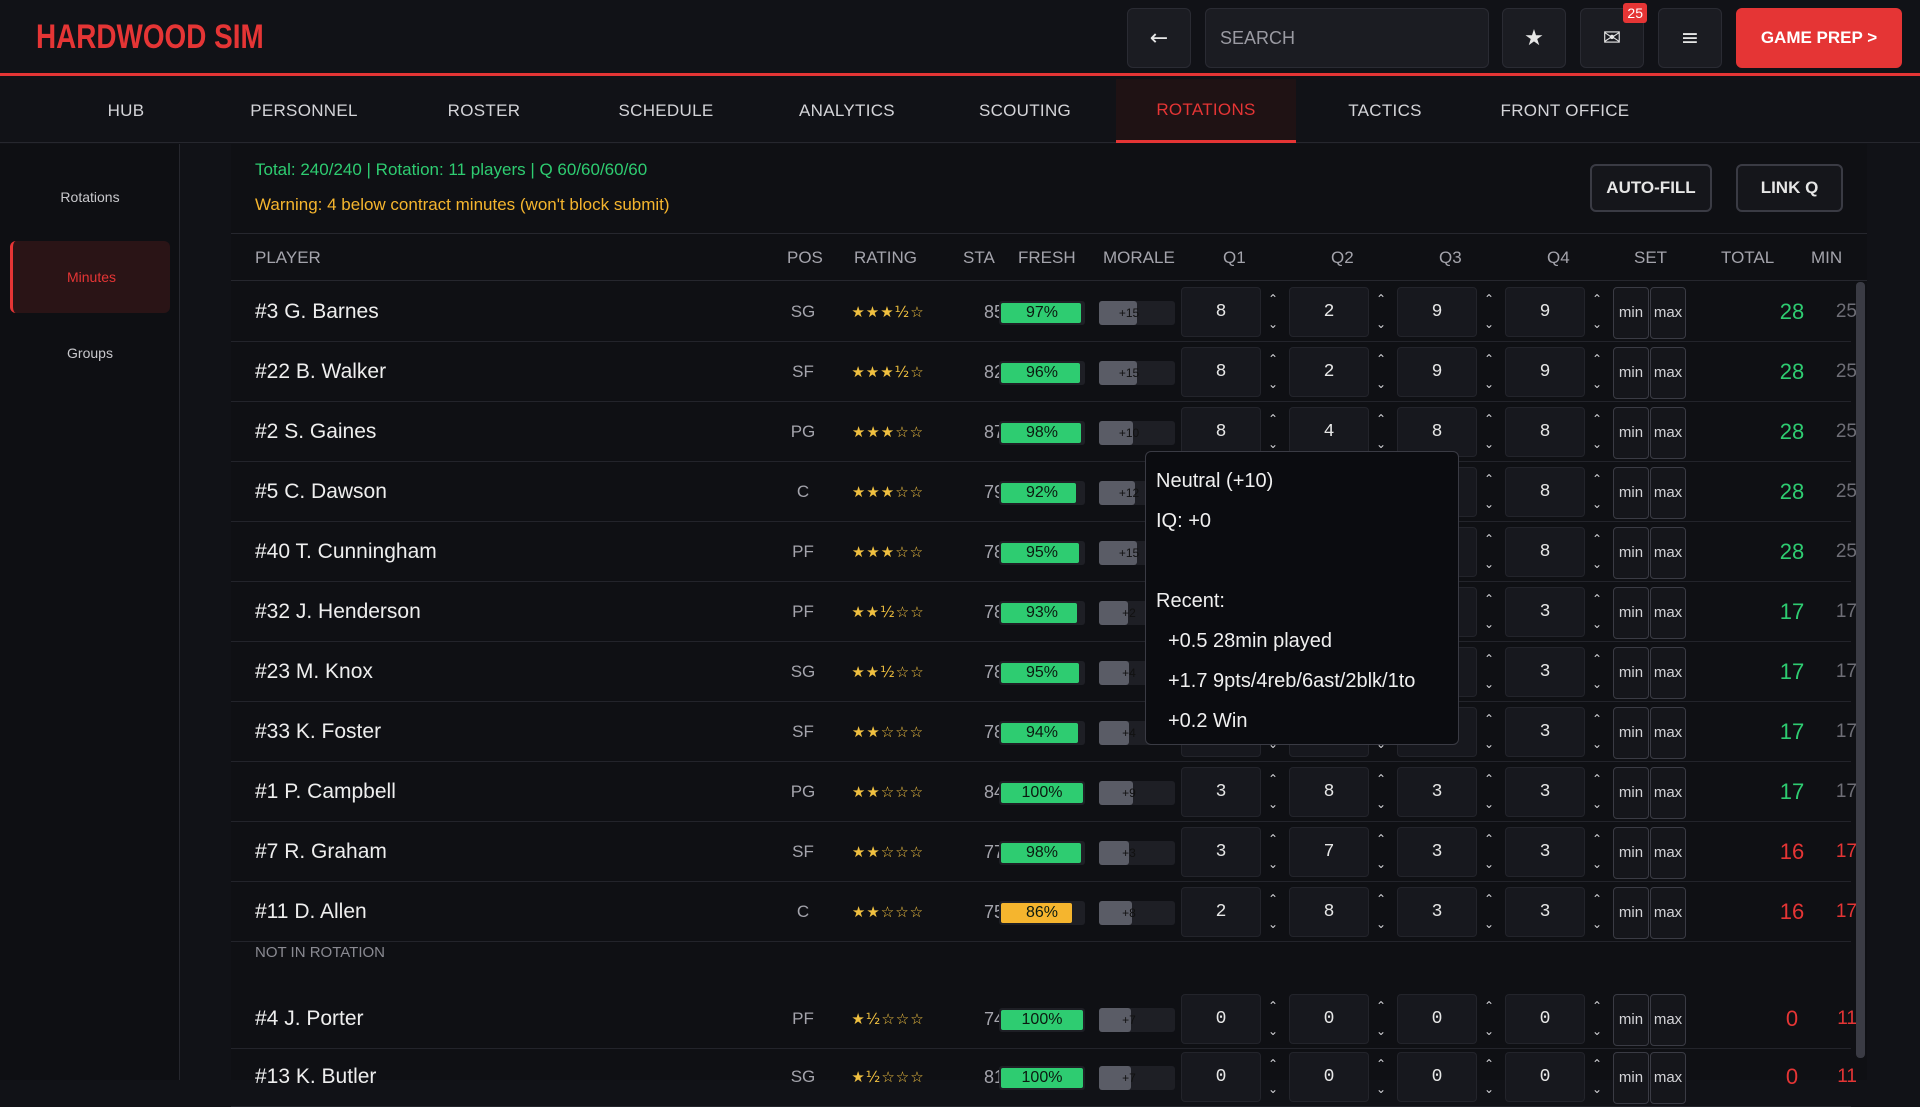  What do you see at coordinates (1137, 433) in the screenshot?
I see `morale-bar: +10` at bounding box center [1137, 433].